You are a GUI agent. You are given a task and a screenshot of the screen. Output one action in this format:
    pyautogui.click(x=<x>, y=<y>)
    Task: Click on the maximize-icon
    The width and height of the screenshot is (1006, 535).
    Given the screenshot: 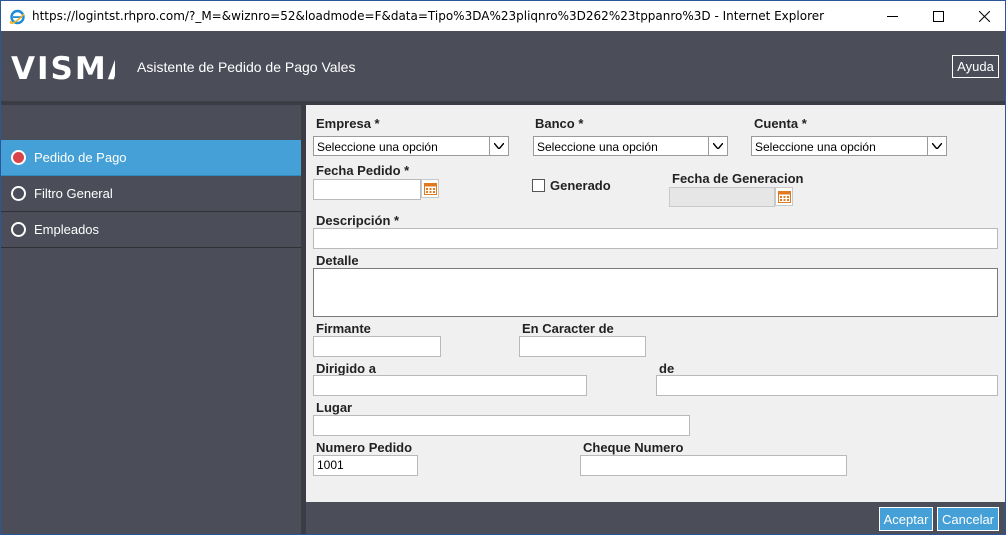 What is the action you would take?
    pyautogui.click(x=938, y=16)
    